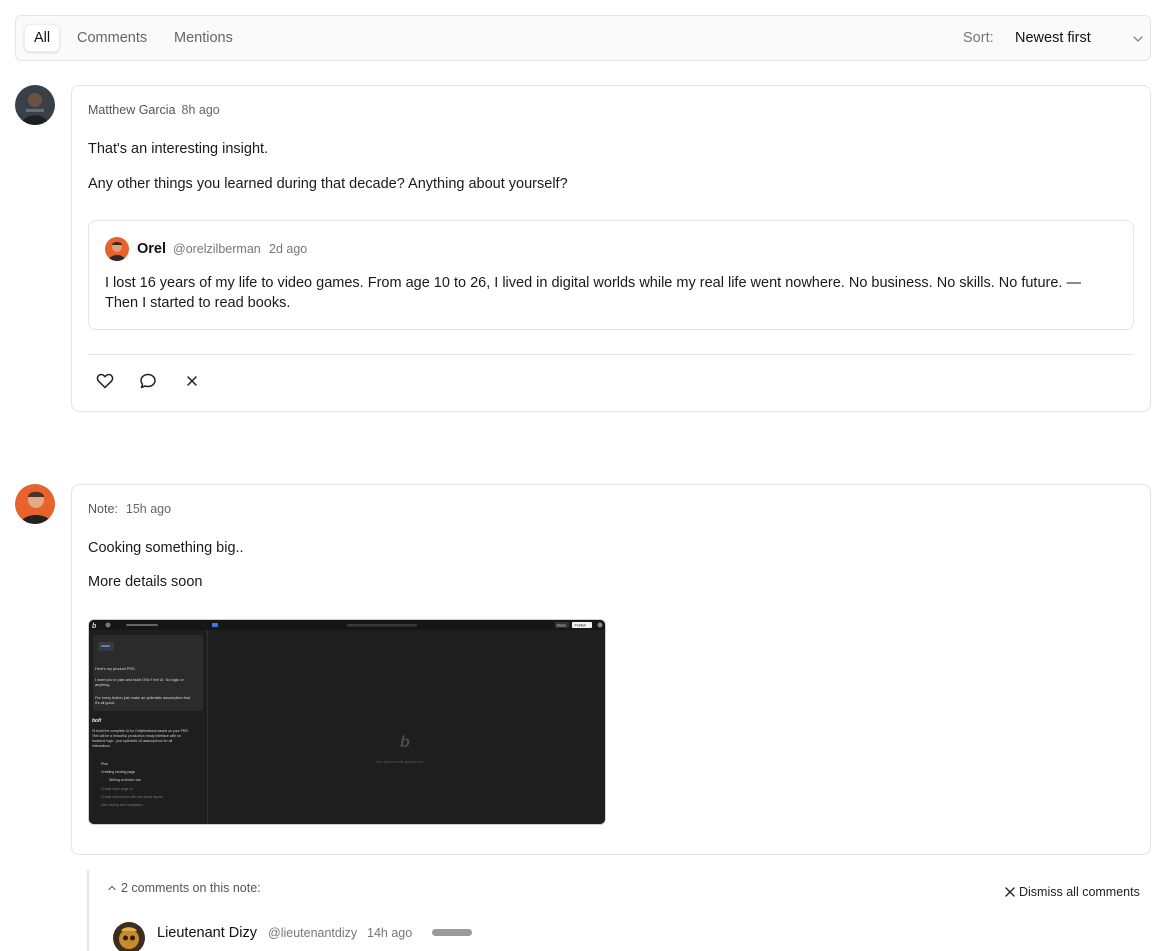 This screenshot has width=1175, height=951. Describe the element at coordinates (118, 772) in the screenshot. I see `step-item: Creating landing page` at that location.